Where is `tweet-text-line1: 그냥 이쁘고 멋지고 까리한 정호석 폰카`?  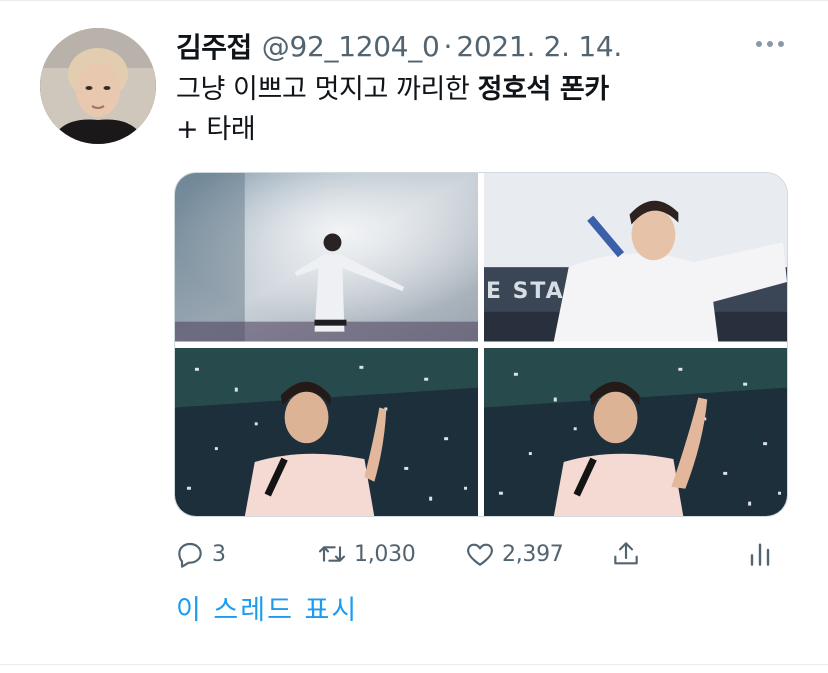 tweet-text-line1: 그냥 이쁘고 멋지고 까리한 정호석 폰카 is located at coordinates (476, 90).